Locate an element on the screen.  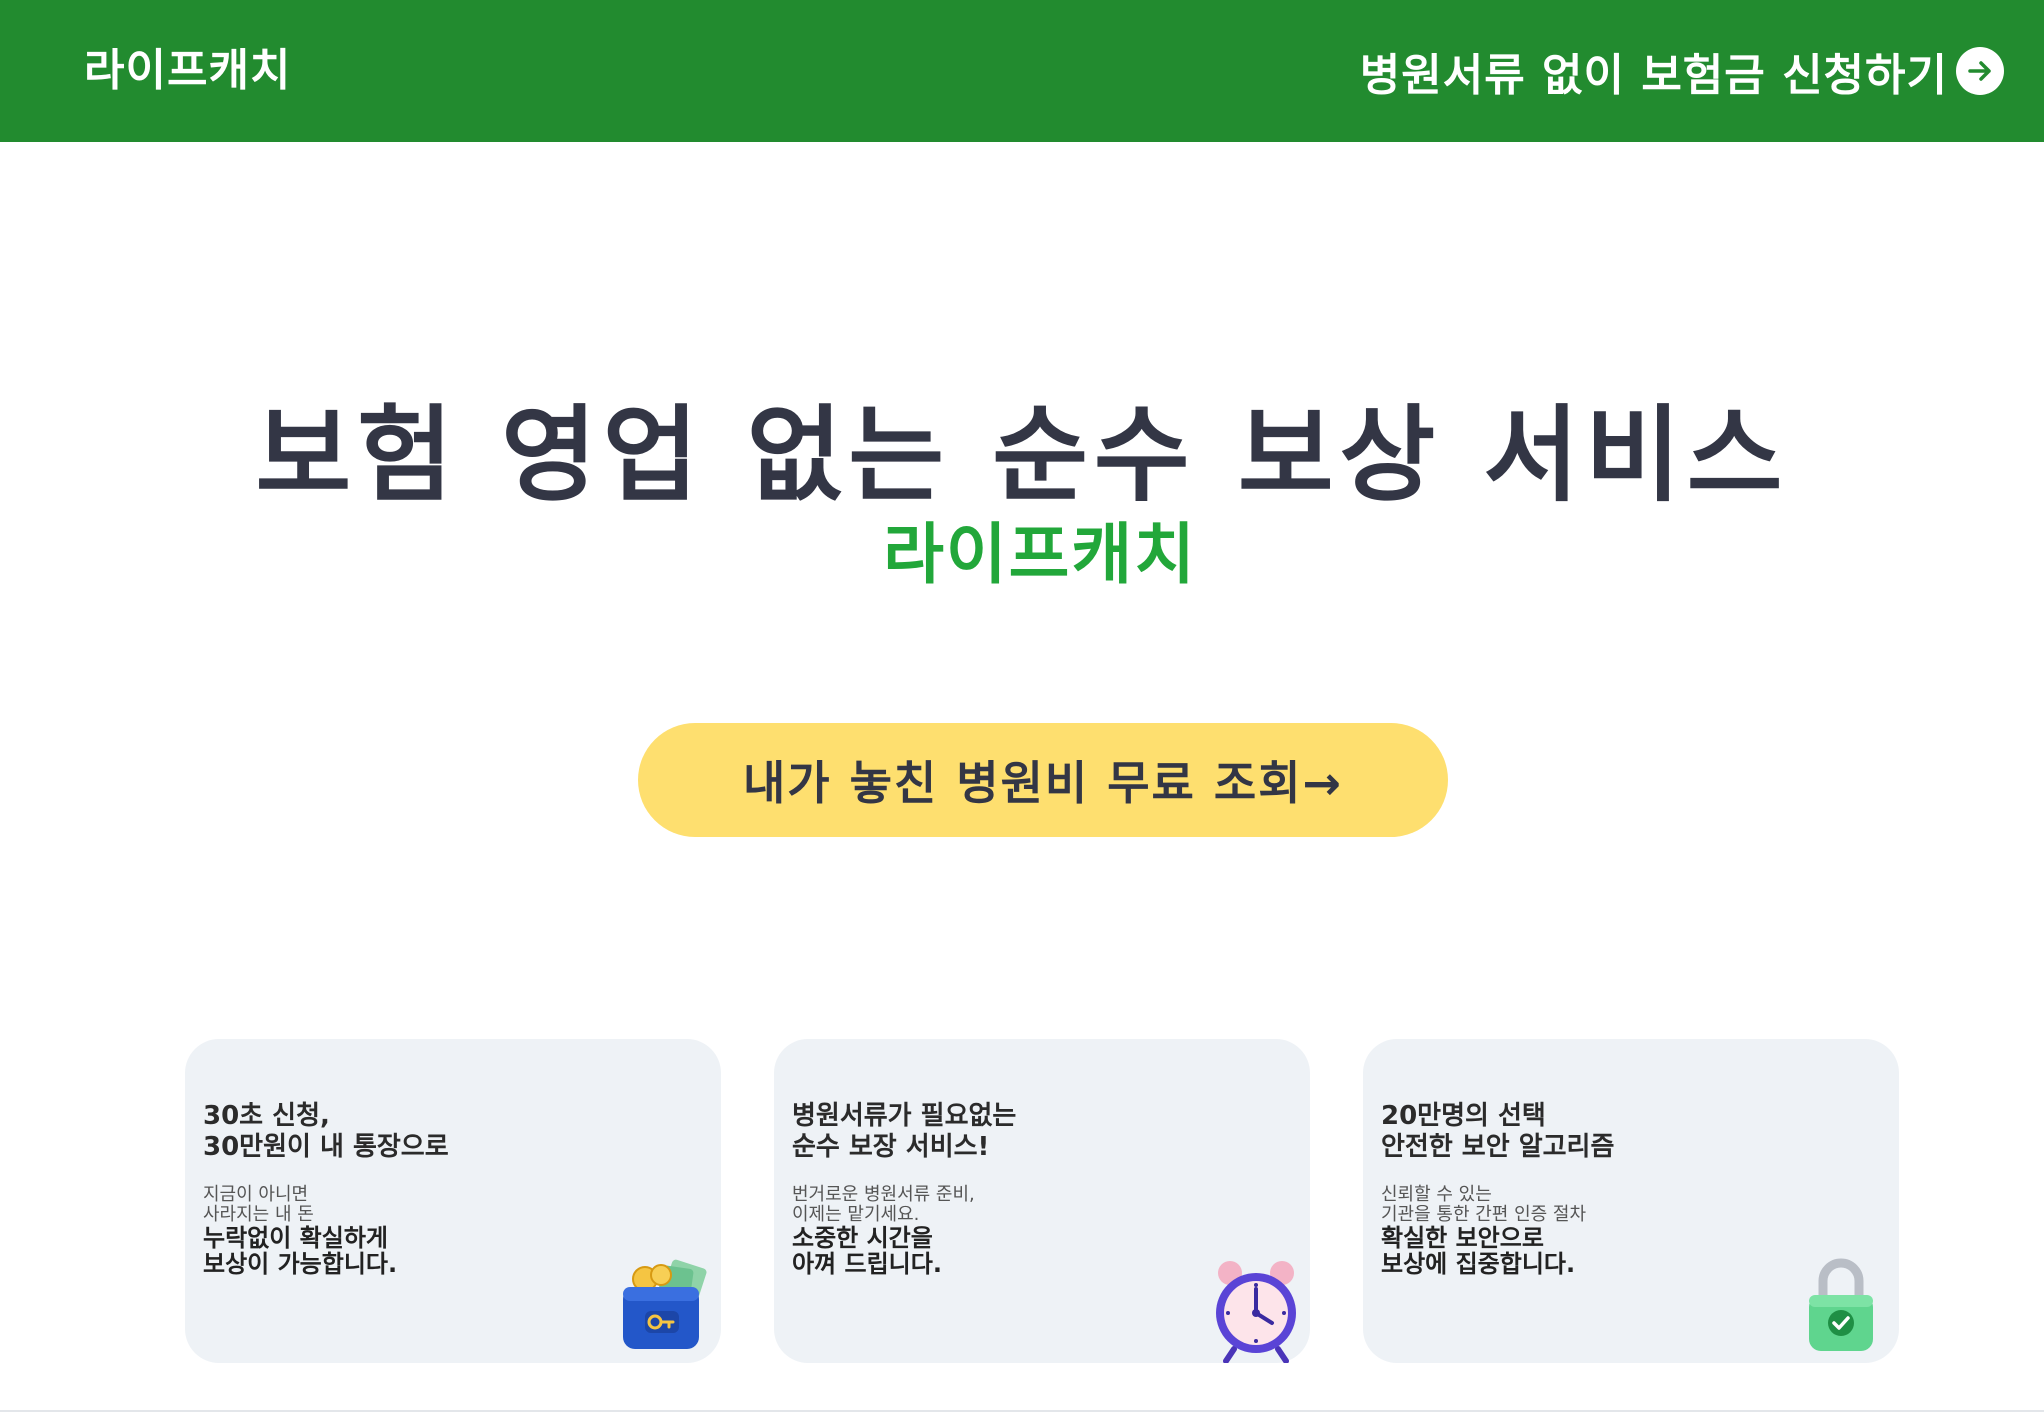
card-subtitle-line: 기관을 통한 간편 인증 절차 is located at coordinates (1484, 1214).